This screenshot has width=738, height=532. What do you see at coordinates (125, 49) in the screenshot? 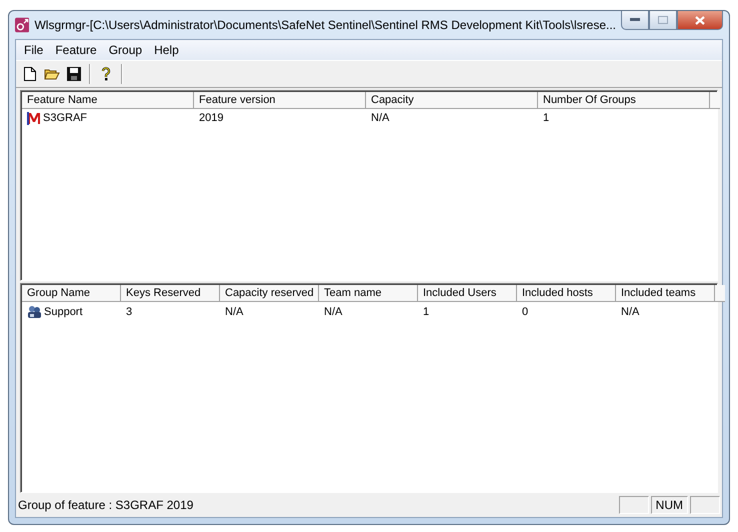
I see `menu-item: Group` at bounding box center [125, 49].